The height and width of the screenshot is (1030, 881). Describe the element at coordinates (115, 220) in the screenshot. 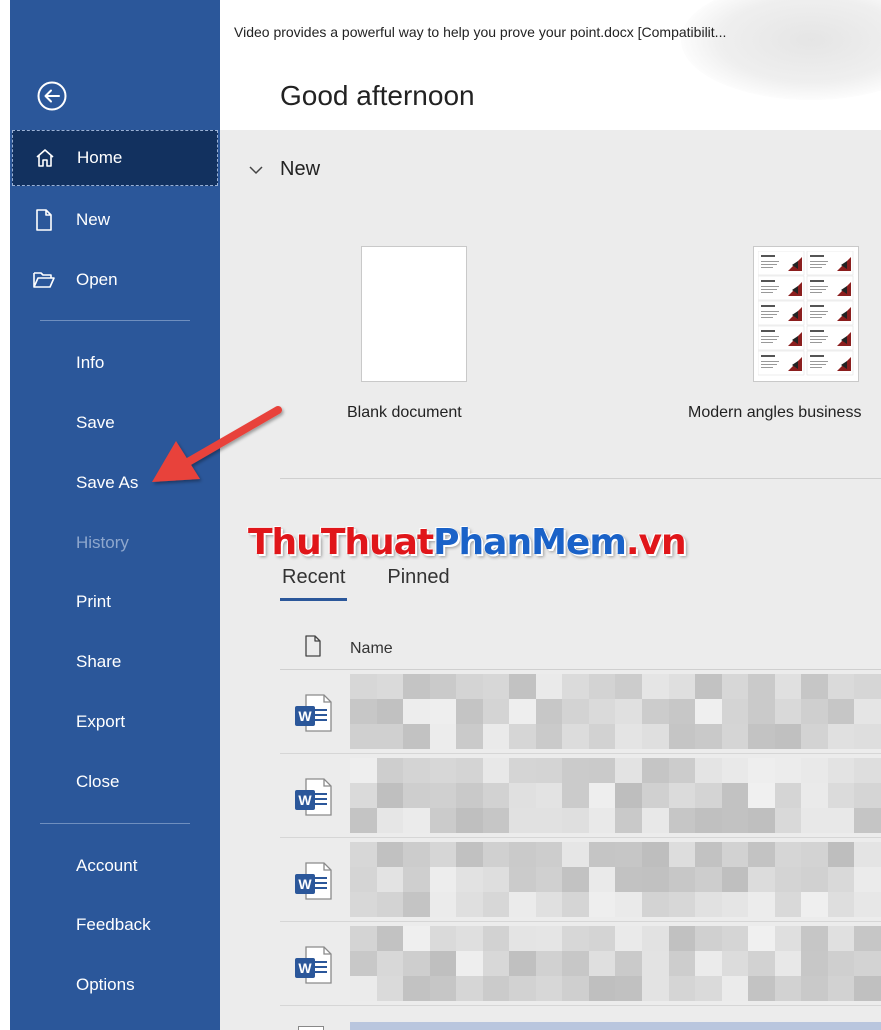

I see `sidebar-item-new: New` at that location.